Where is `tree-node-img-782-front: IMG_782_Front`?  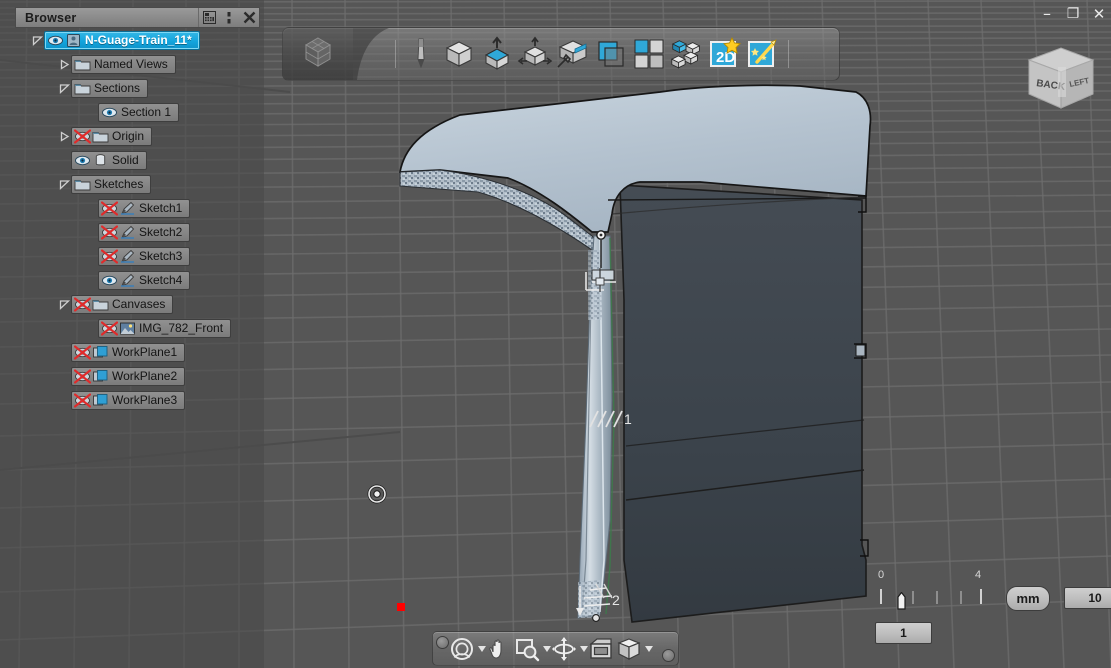
tree-node-img-782-front: IMG_782_Front is located at coordinates (132, 328).